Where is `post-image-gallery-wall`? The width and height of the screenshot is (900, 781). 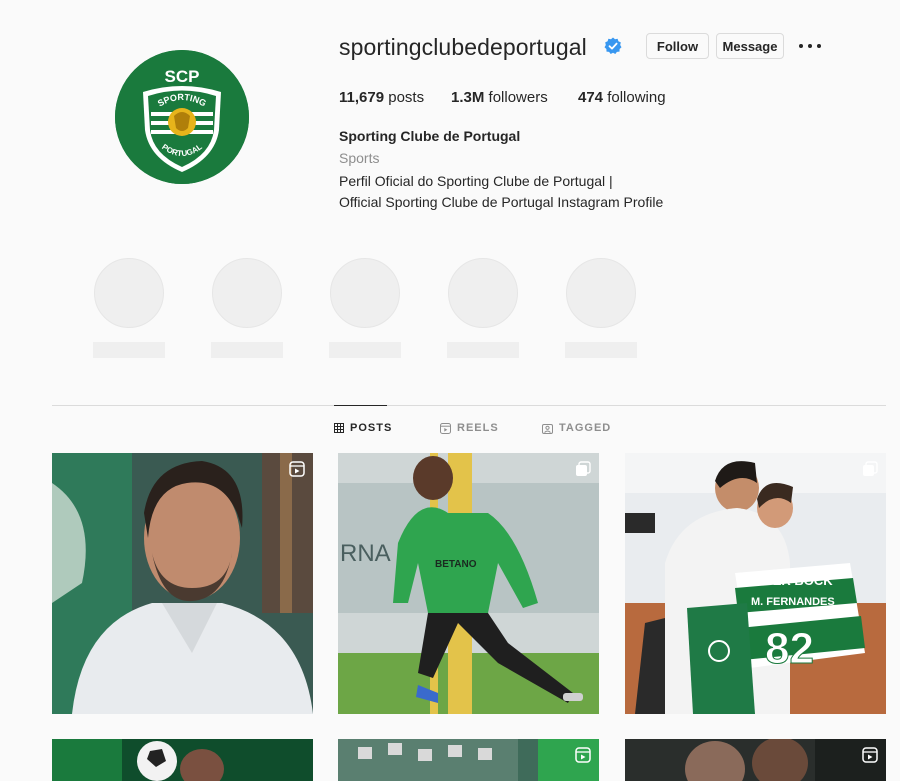
post-image-gallery-wall is located at coordinates (468, 760).